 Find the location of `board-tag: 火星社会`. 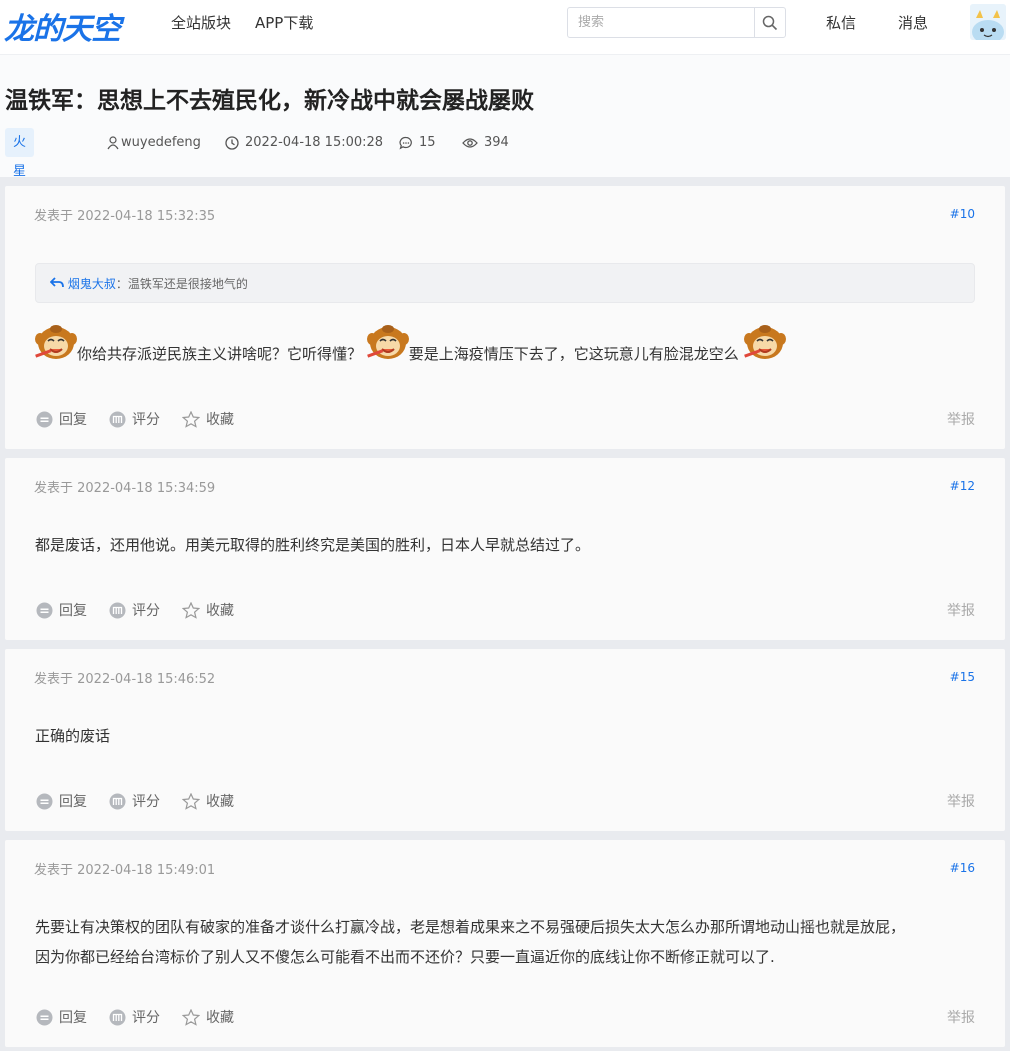

board-tag: 火星社会 is located at coordinates (20, 182).